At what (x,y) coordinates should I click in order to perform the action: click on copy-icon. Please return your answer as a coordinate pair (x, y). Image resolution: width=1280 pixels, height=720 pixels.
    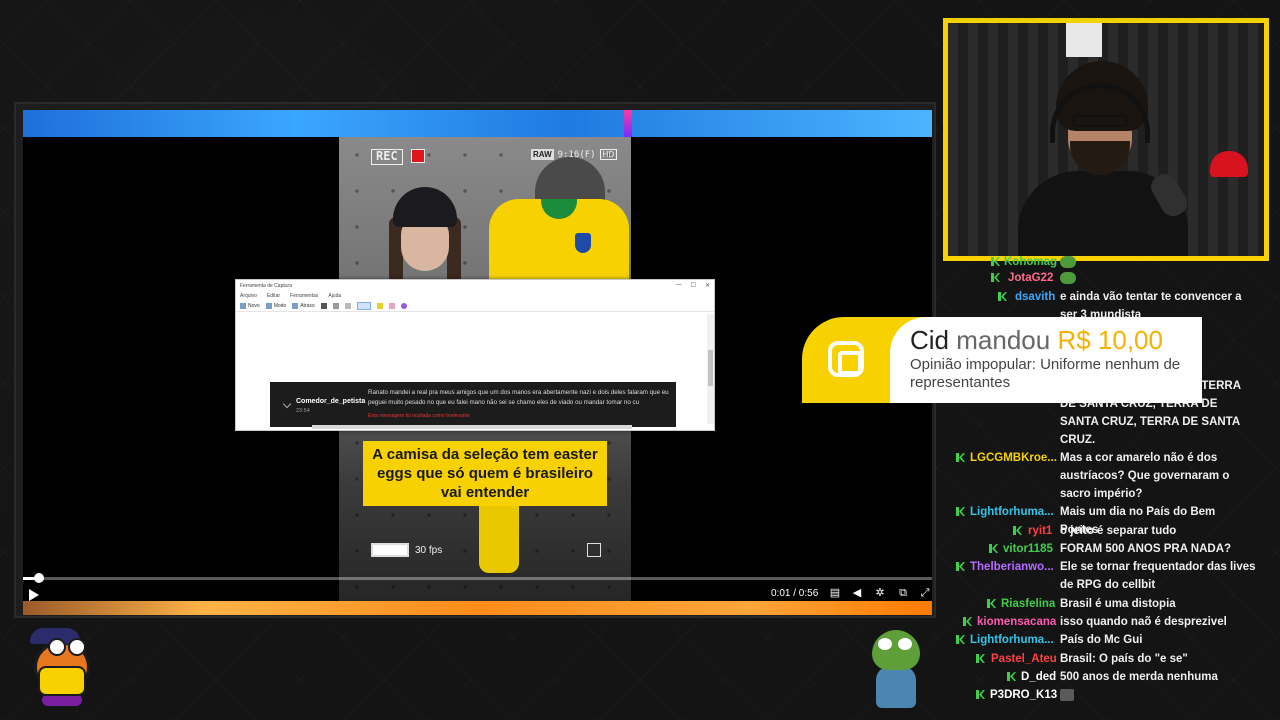
    Looking at the image, I should click on (335, 305).